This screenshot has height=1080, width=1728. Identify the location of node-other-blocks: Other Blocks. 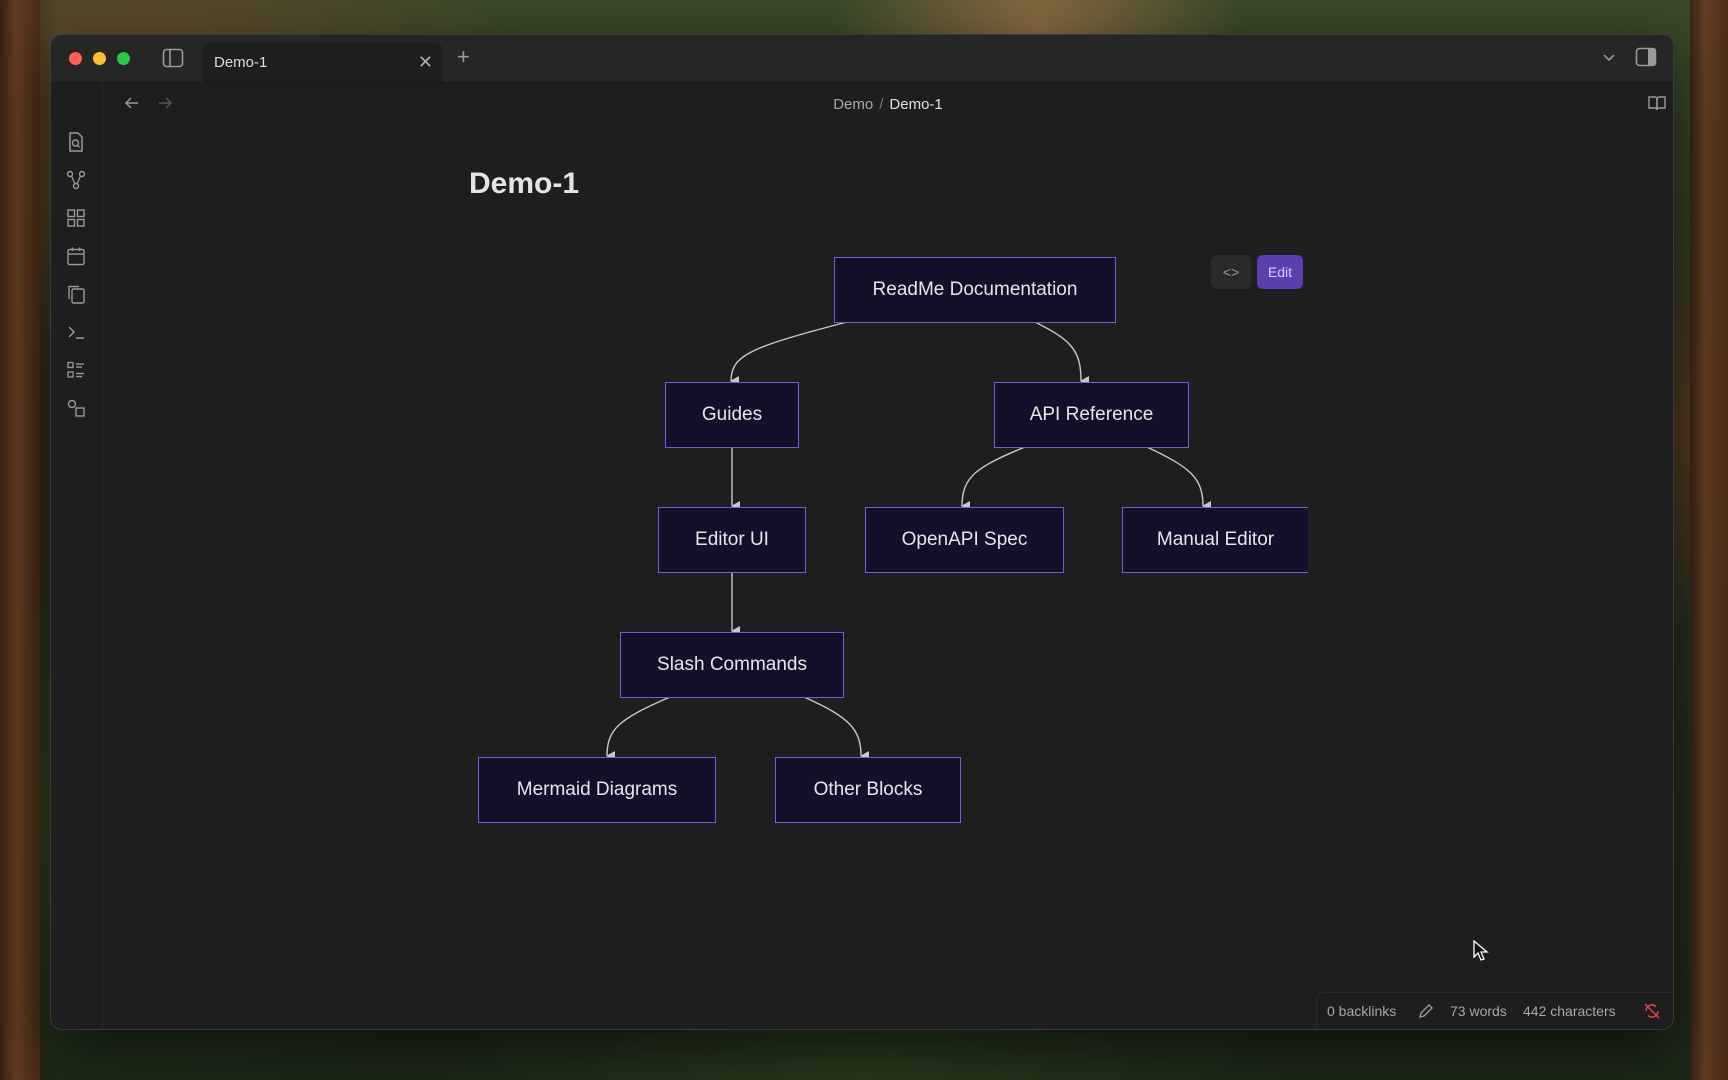
(868, 790).